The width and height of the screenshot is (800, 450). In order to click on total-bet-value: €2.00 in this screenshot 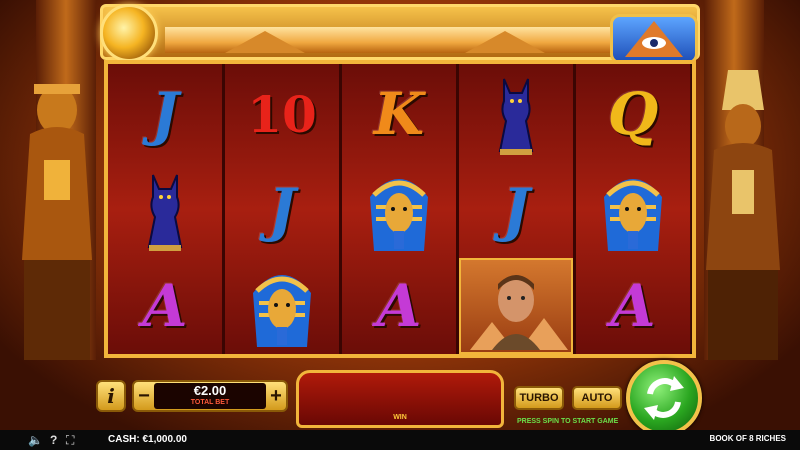, I will do `click(210, 390)`.